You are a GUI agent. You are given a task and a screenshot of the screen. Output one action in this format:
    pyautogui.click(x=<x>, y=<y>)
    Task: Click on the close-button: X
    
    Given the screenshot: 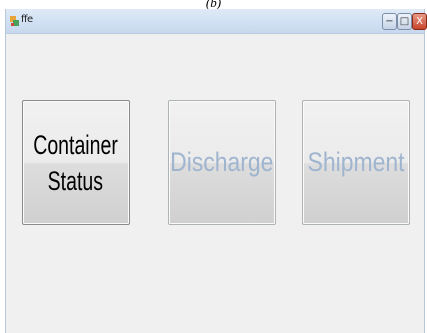 What is the action you would take?
    pyautogui.click(x=419, y=21)
    